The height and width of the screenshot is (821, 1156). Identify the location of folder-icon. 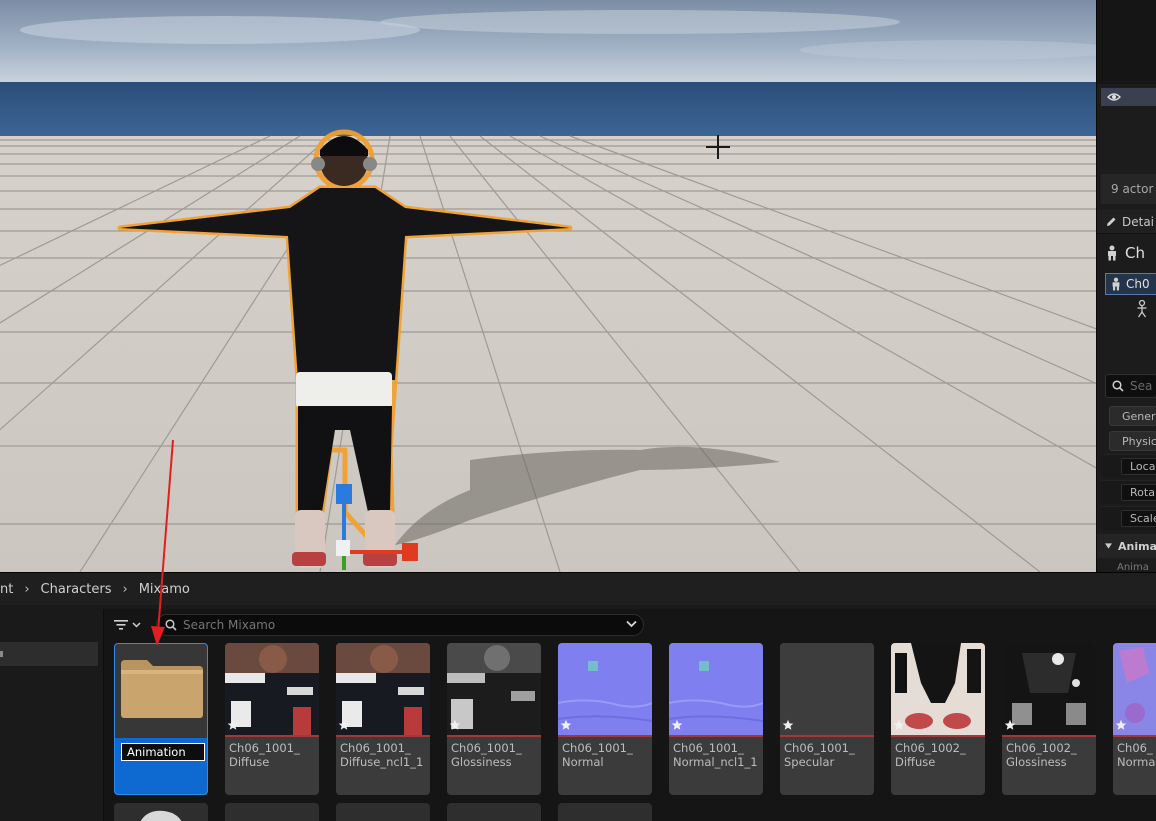
(162, 689).